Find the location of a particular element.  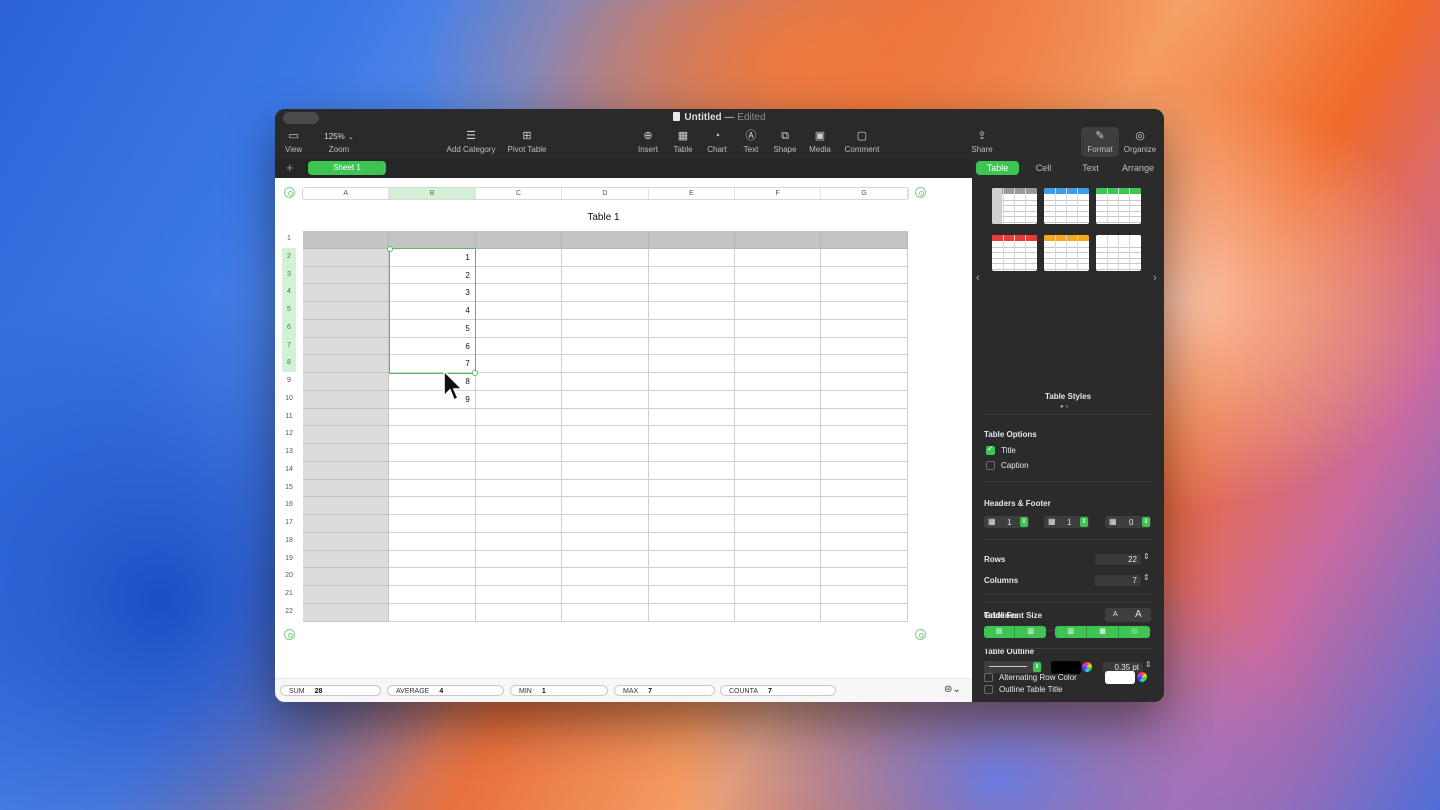

cell-a12 is located at coordinates (346, 435).